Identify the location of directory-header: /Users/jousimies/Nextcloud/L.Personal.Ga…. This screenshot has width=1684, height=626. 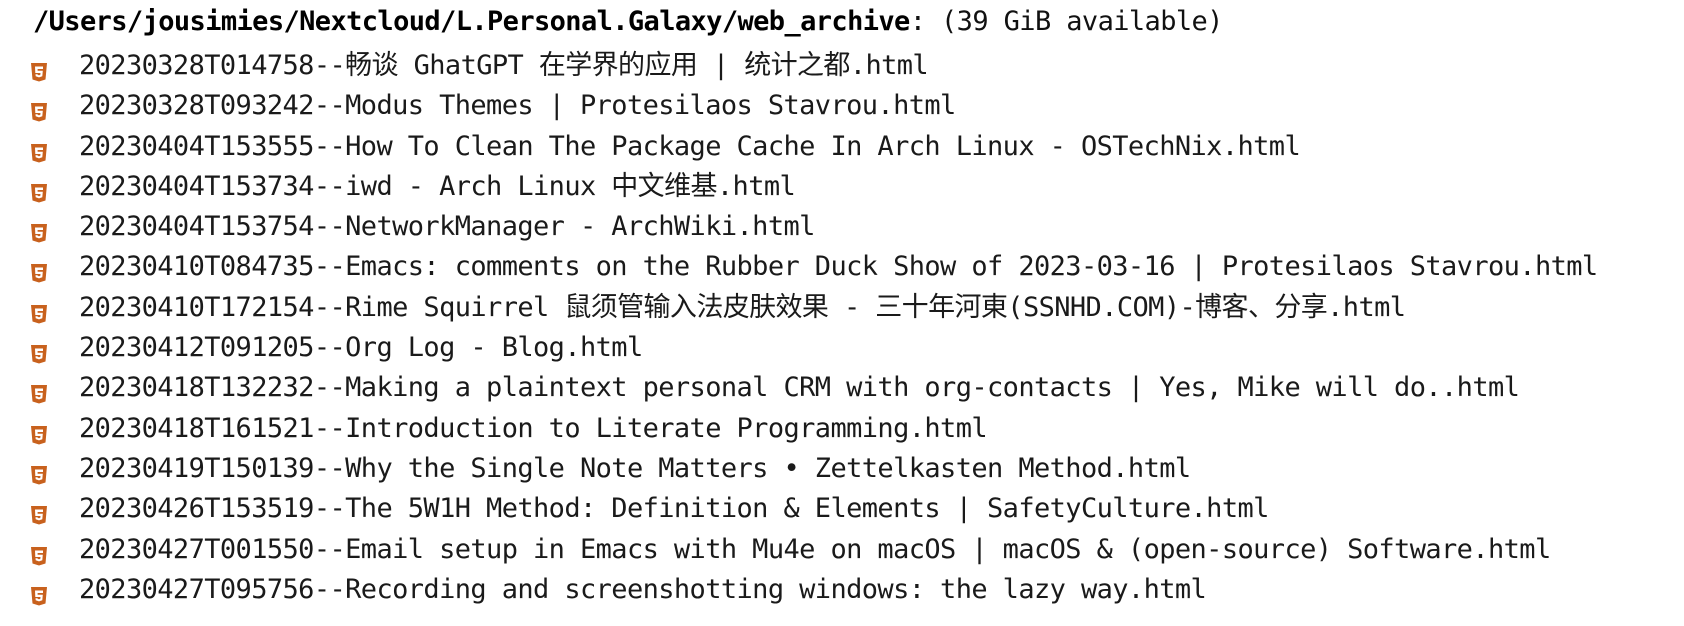
(628, 22).